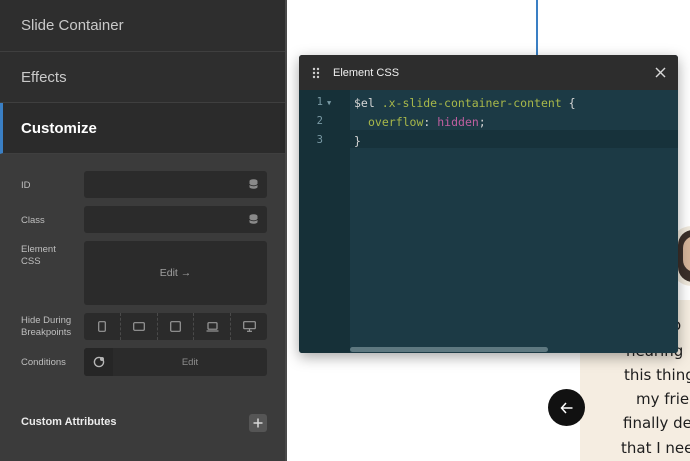 The height and width of the screenshot is (461, 690). Describe the element at coordinates (537, 28) in the screenshot. I see `layout-guide` at that location.